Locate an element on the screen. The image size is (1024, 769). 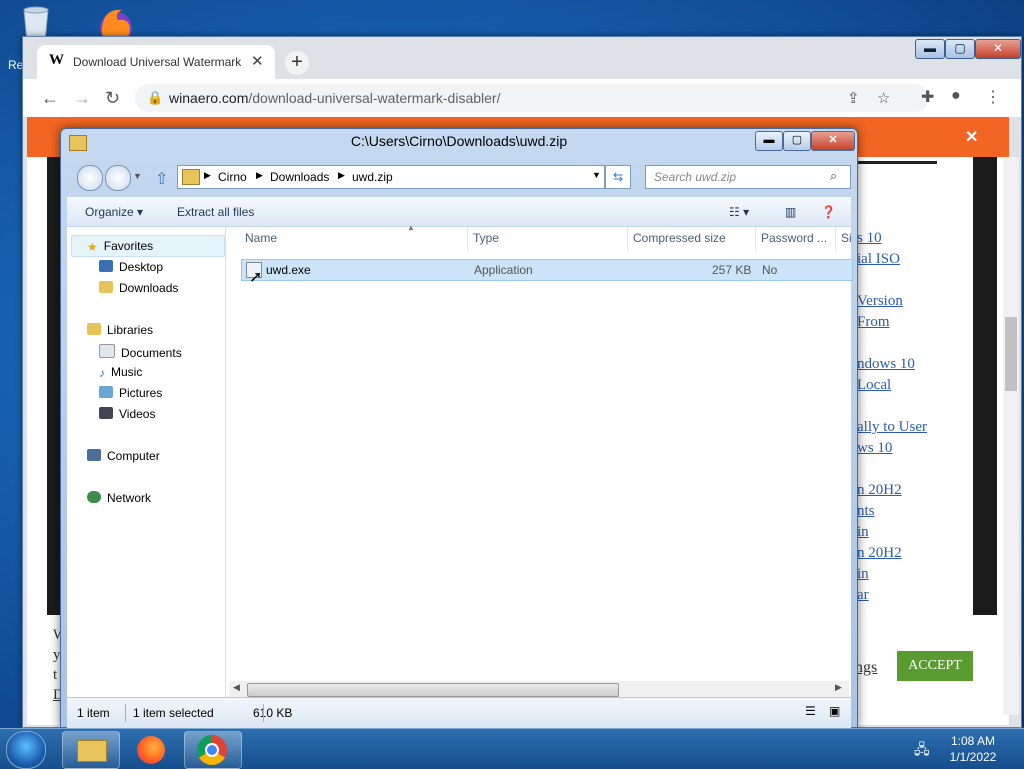
documents-icon is located at coordinates (107, 351).